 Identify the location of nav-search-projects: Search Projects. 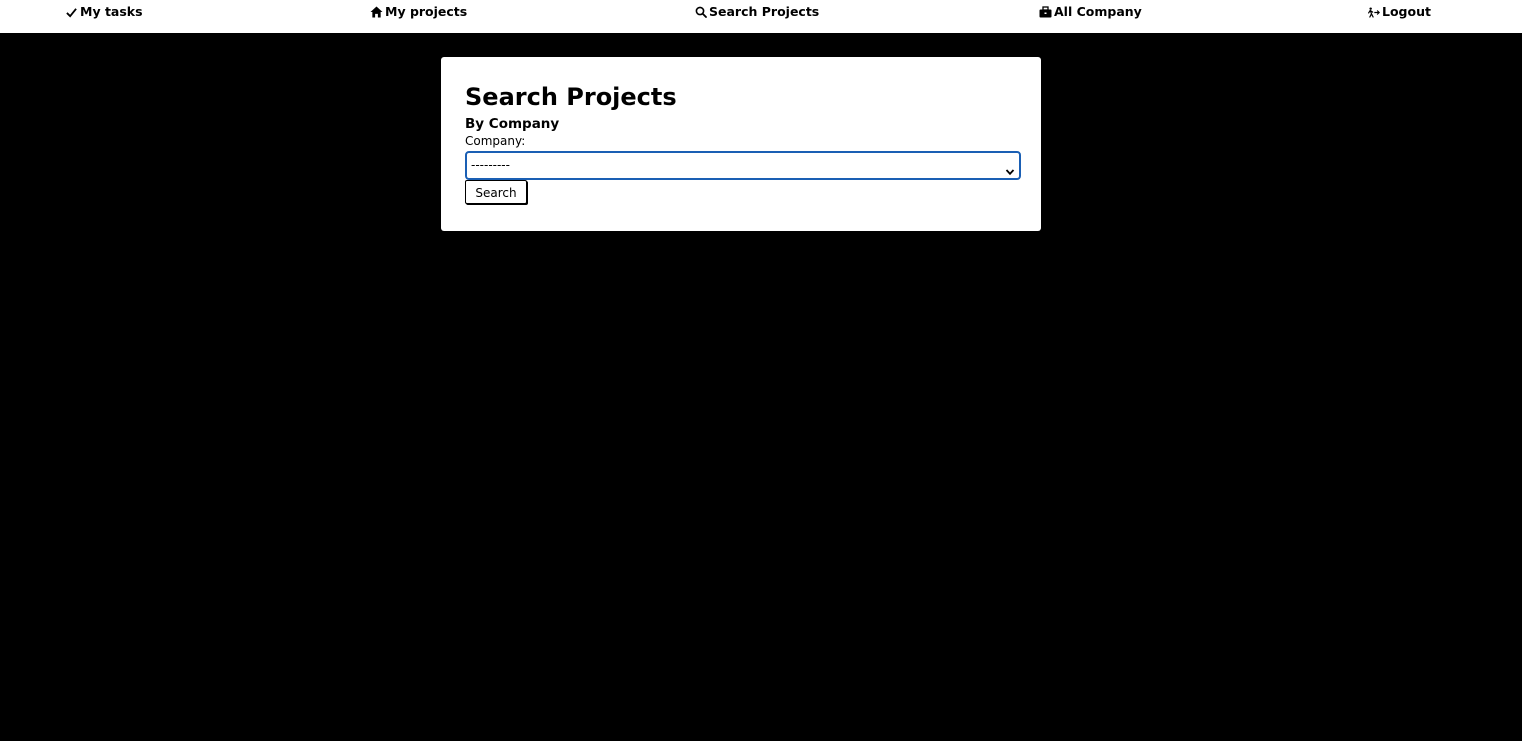
(756, 12).